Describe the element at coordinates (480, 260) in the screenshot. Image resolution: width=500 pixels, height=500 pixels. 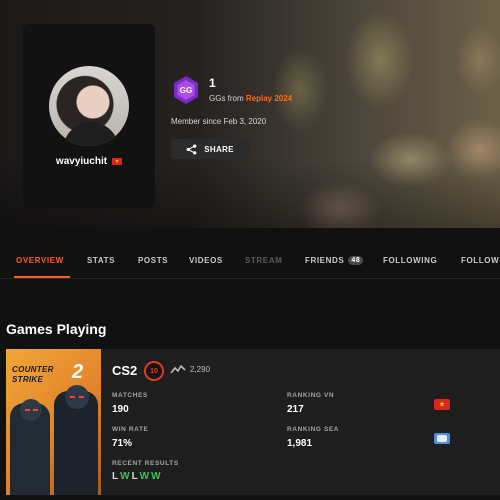
I see `tab-followers: FOLLOW` at that location.